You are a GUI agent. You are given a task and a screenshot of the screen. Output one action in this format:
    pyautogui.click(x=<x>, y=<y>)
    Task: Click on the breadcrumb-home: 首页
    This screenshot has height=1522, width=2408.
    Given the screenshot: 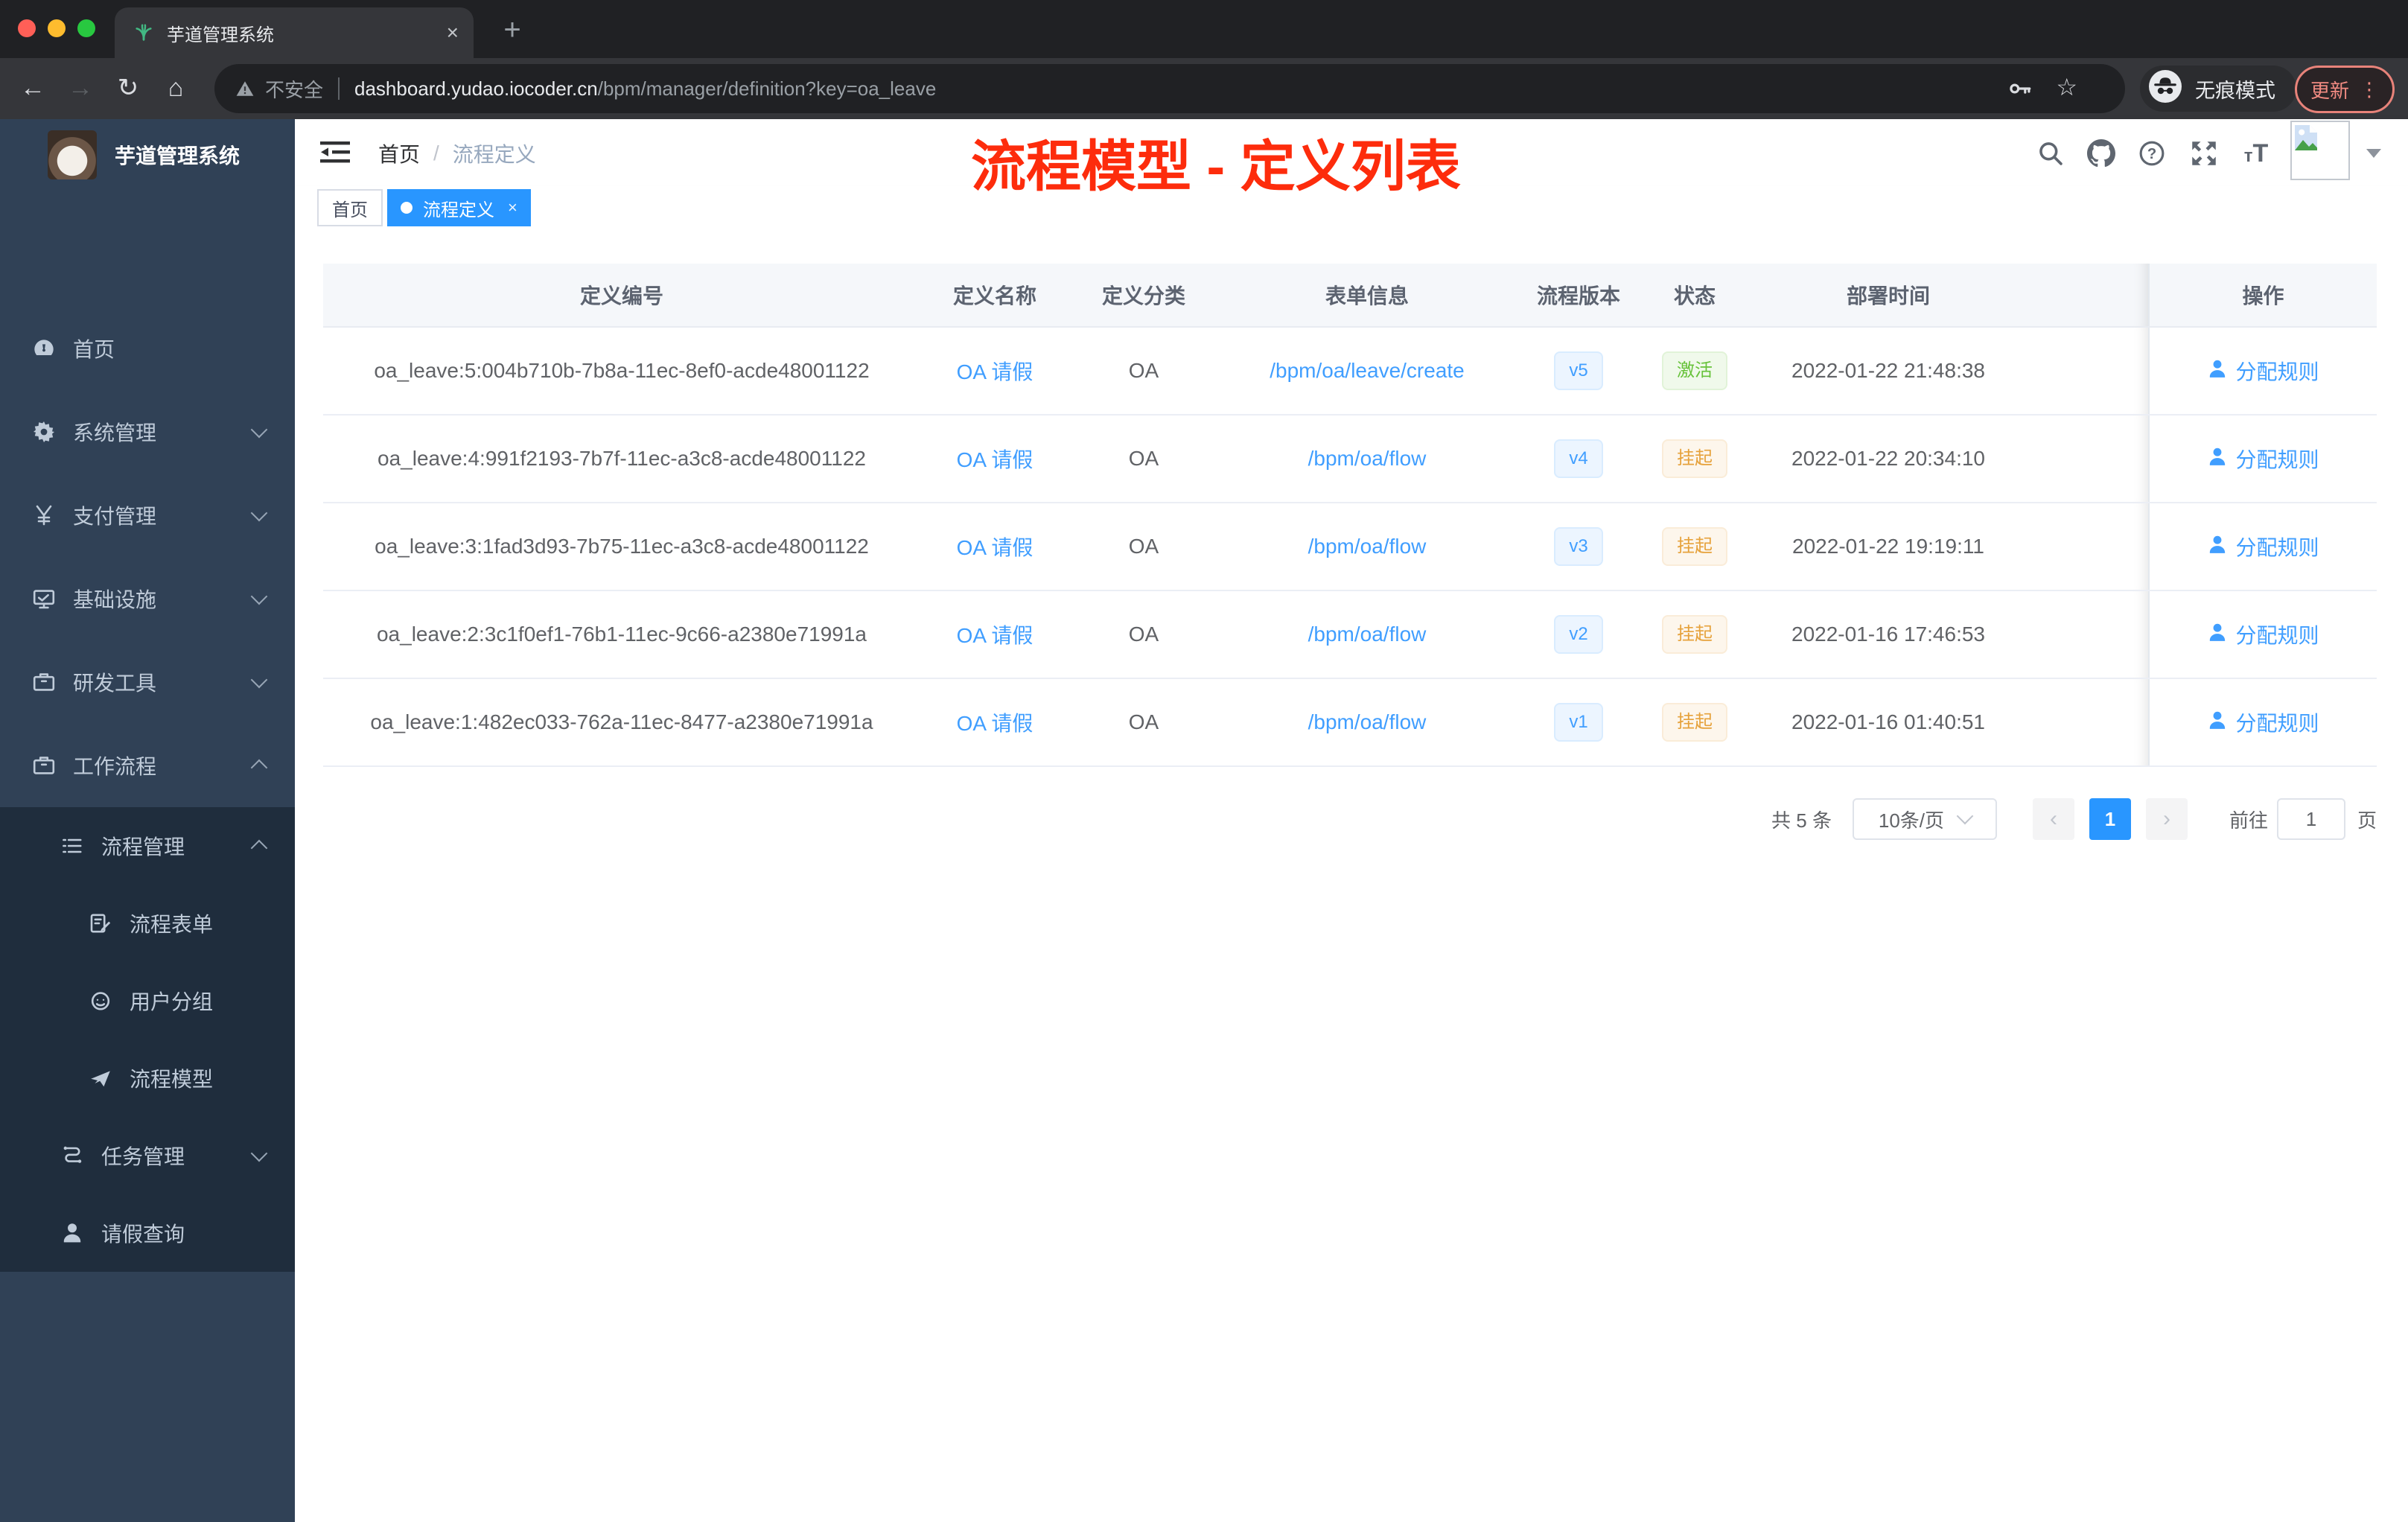 What is the action you would take?
    pyautogui.click(x=399, y=153)
    